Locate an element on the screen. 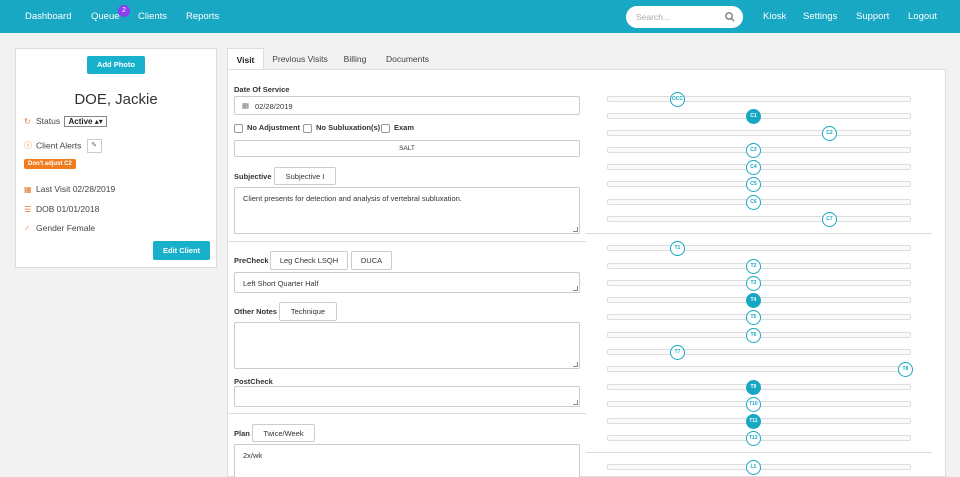 This screenshot has height=477, width=960. vertebra-t11: T11 is located at coordinates (753, 421).